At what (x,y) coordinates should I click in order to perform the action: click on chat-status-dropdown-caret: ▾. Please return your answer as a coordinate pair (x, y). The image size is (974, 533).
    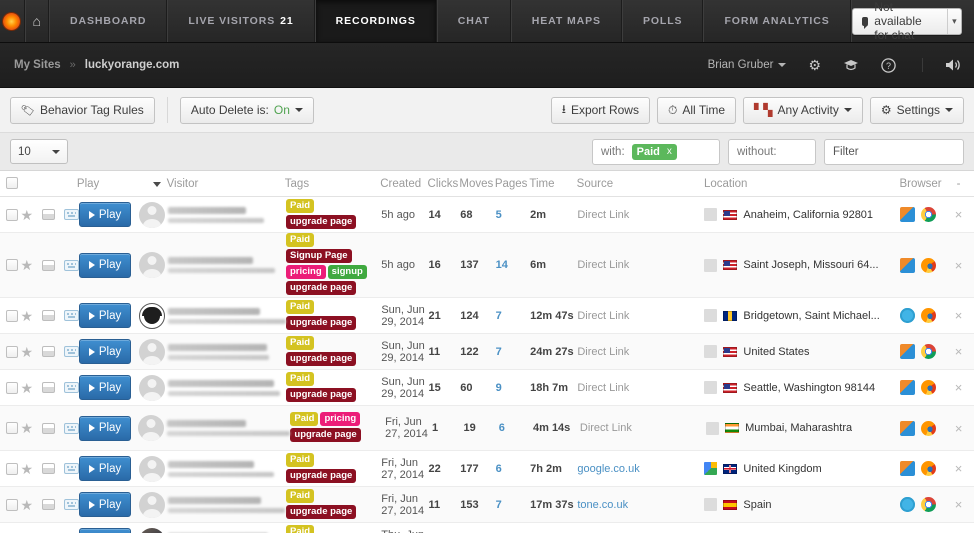
    Looking at the image, I should click on (953, 21).